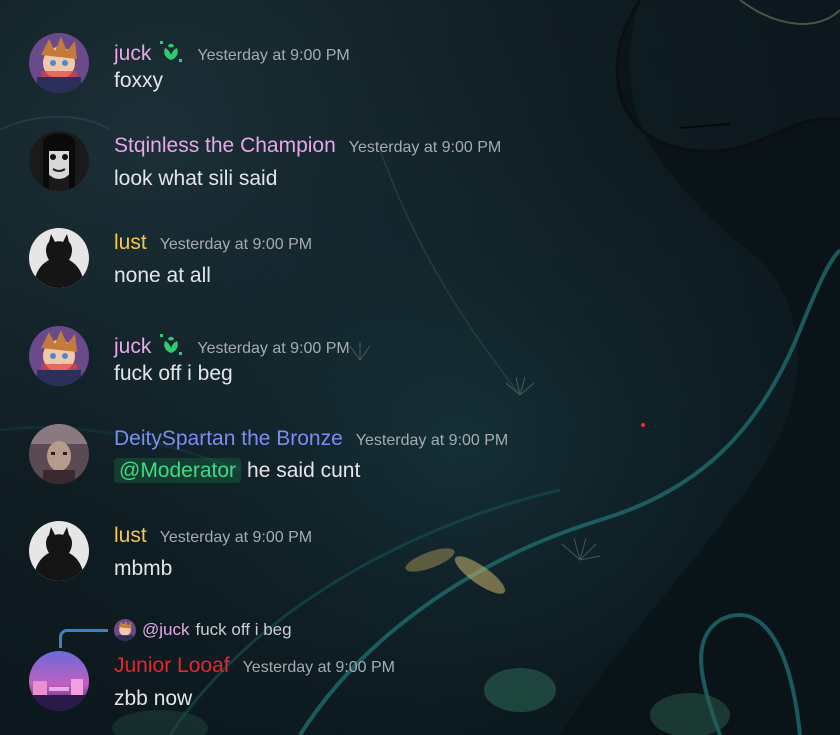  Describe the element at coordinates (196, 178) in the screenshot. I see `message-text: look what sili said` at that location.